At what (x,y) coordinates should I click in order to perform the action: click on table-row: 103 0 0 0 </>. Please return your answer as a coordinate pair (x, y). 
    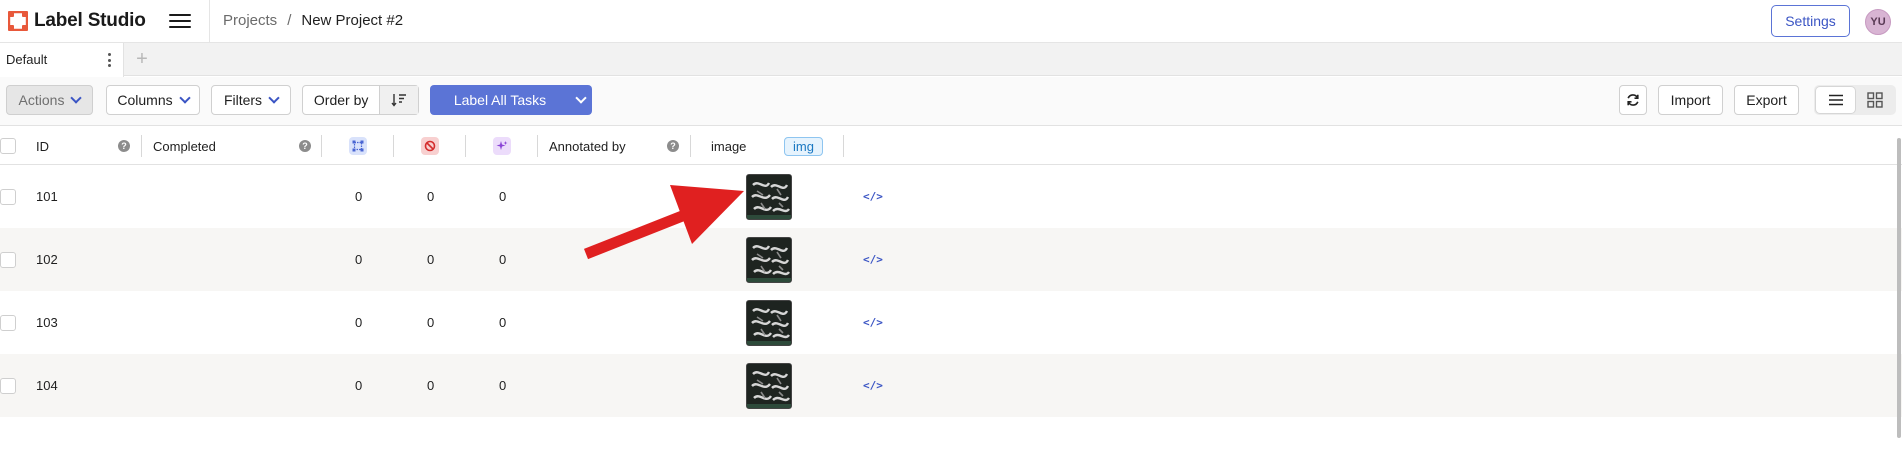
    Looking at the image, I should click on (951, 322).